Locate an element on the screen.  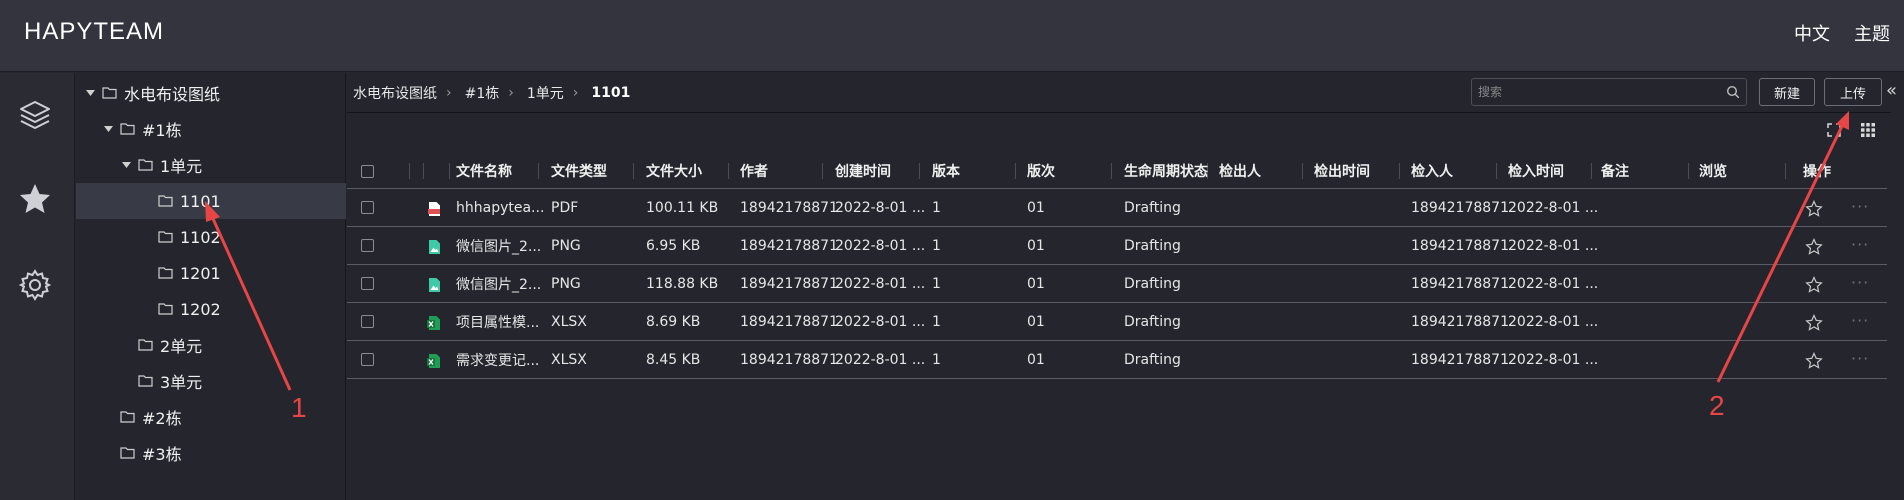
excel-file-icon is located at coordinates (434, 361).